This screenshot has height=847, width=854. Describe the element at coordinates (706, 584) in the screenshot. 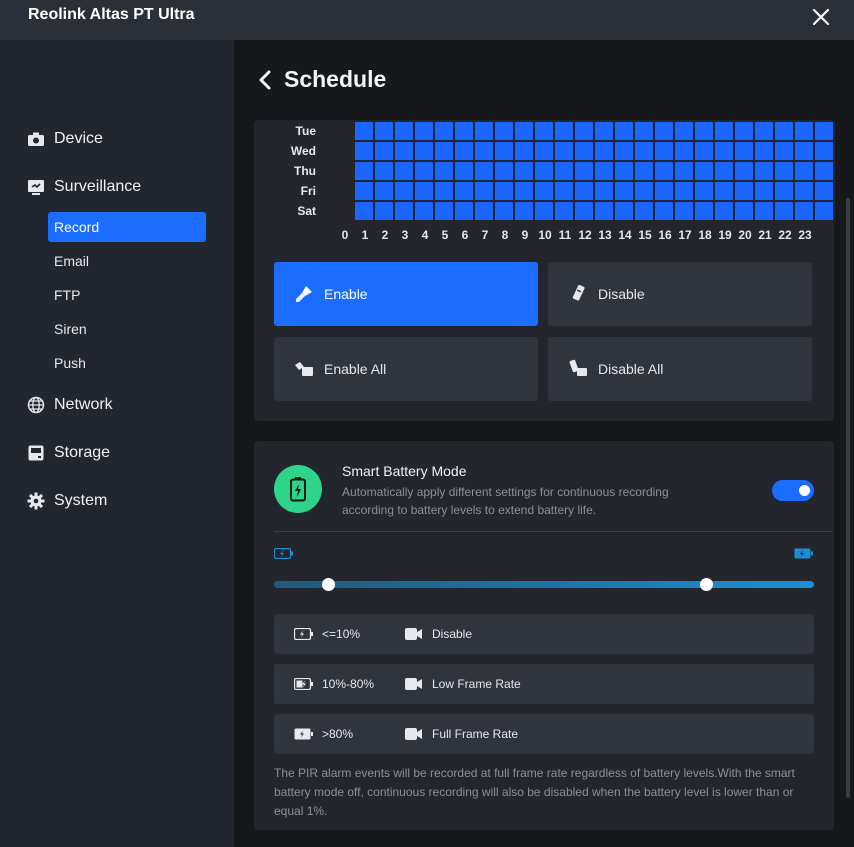

I see `slider-thumb-high` at that location.